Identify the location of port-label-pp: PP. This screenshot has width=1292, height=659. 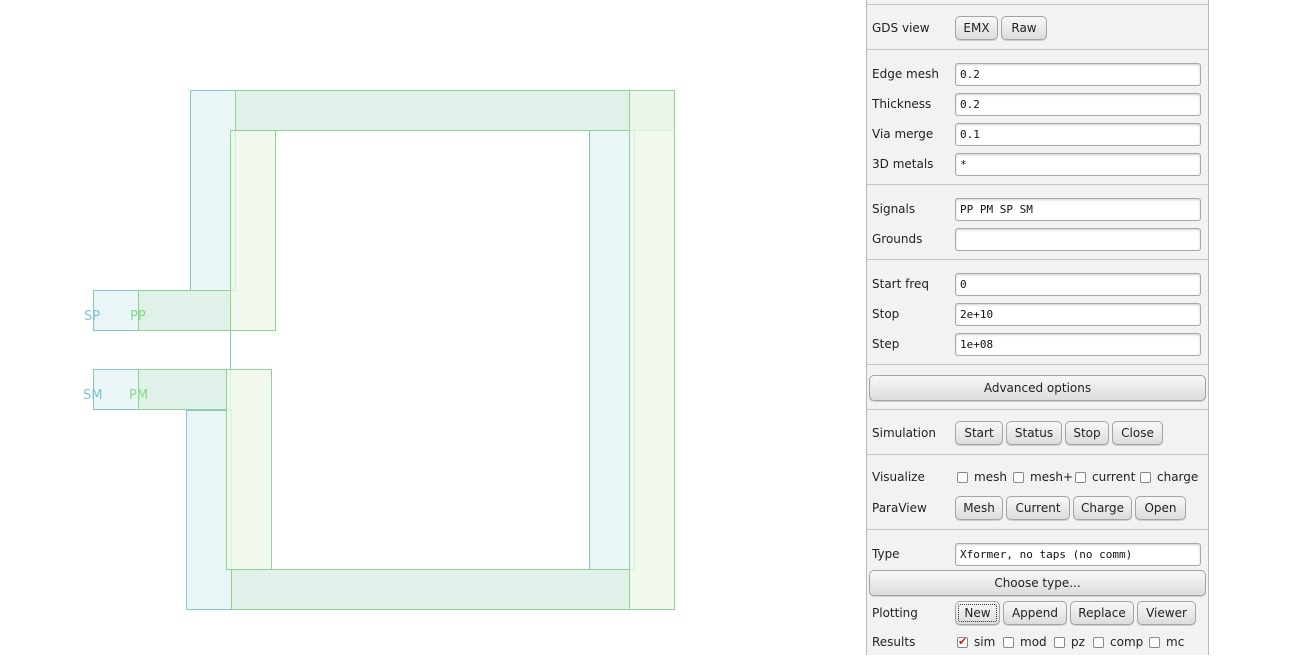
(138, 316).